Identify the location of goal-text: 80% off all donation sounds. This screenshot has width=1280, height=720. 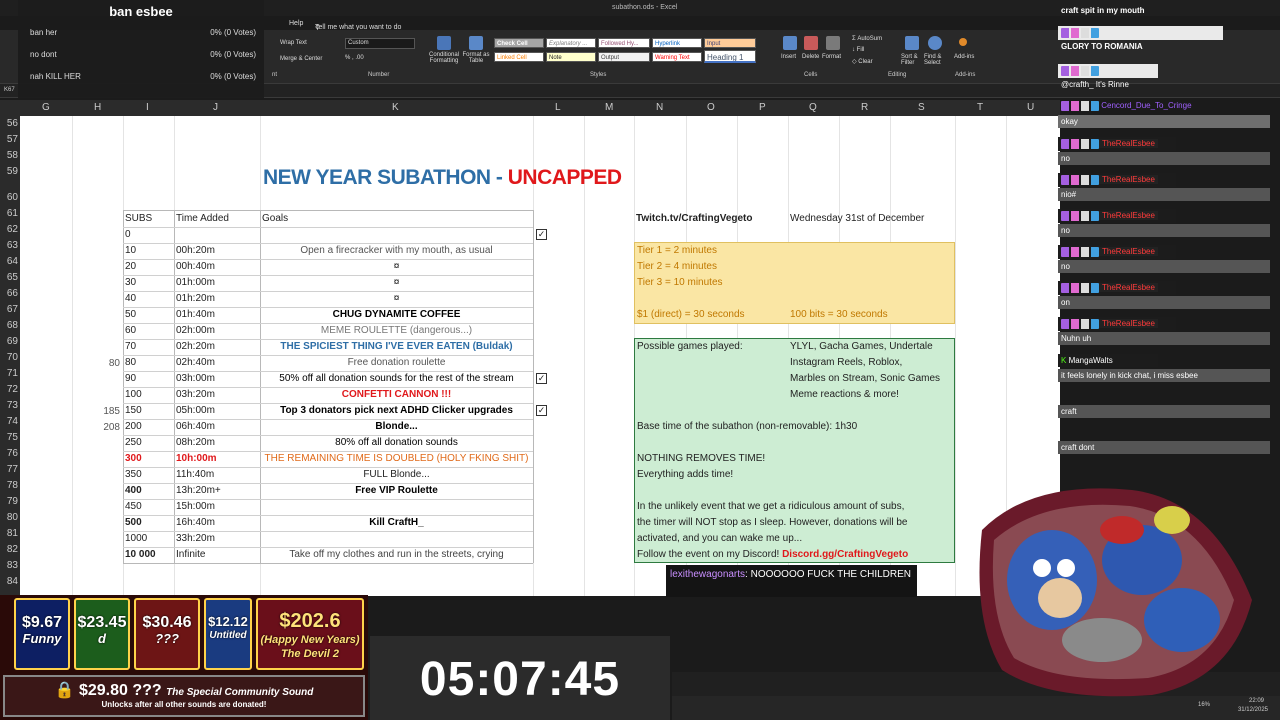
(396, 442).